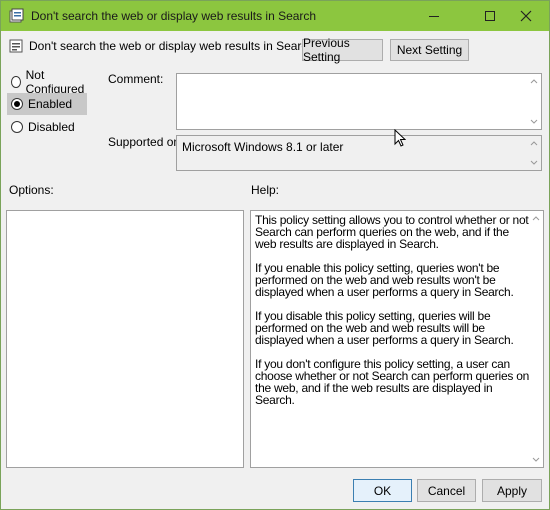 This screenshot has width=550, height=510. Describe the element at coordinates (534, 153) in the screenshot. I see `supported-scrollbar` at that location.